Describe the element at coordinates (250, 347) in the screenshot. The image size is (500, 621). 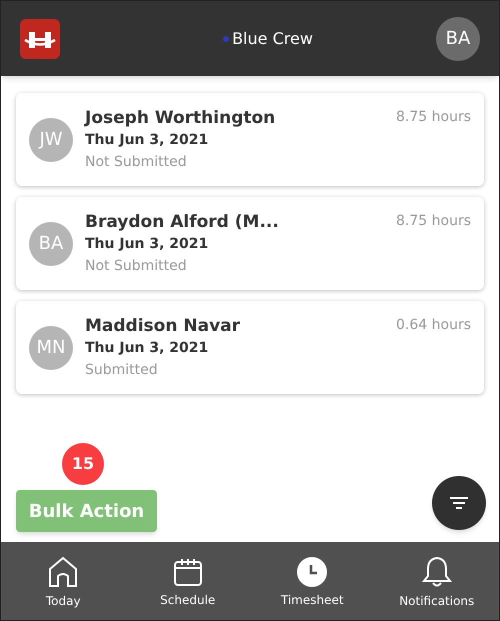
I see `timesheet-card: MN Maddison Navar Thu Jun 3, 2021 Submitted 0.64 hours` at that location.